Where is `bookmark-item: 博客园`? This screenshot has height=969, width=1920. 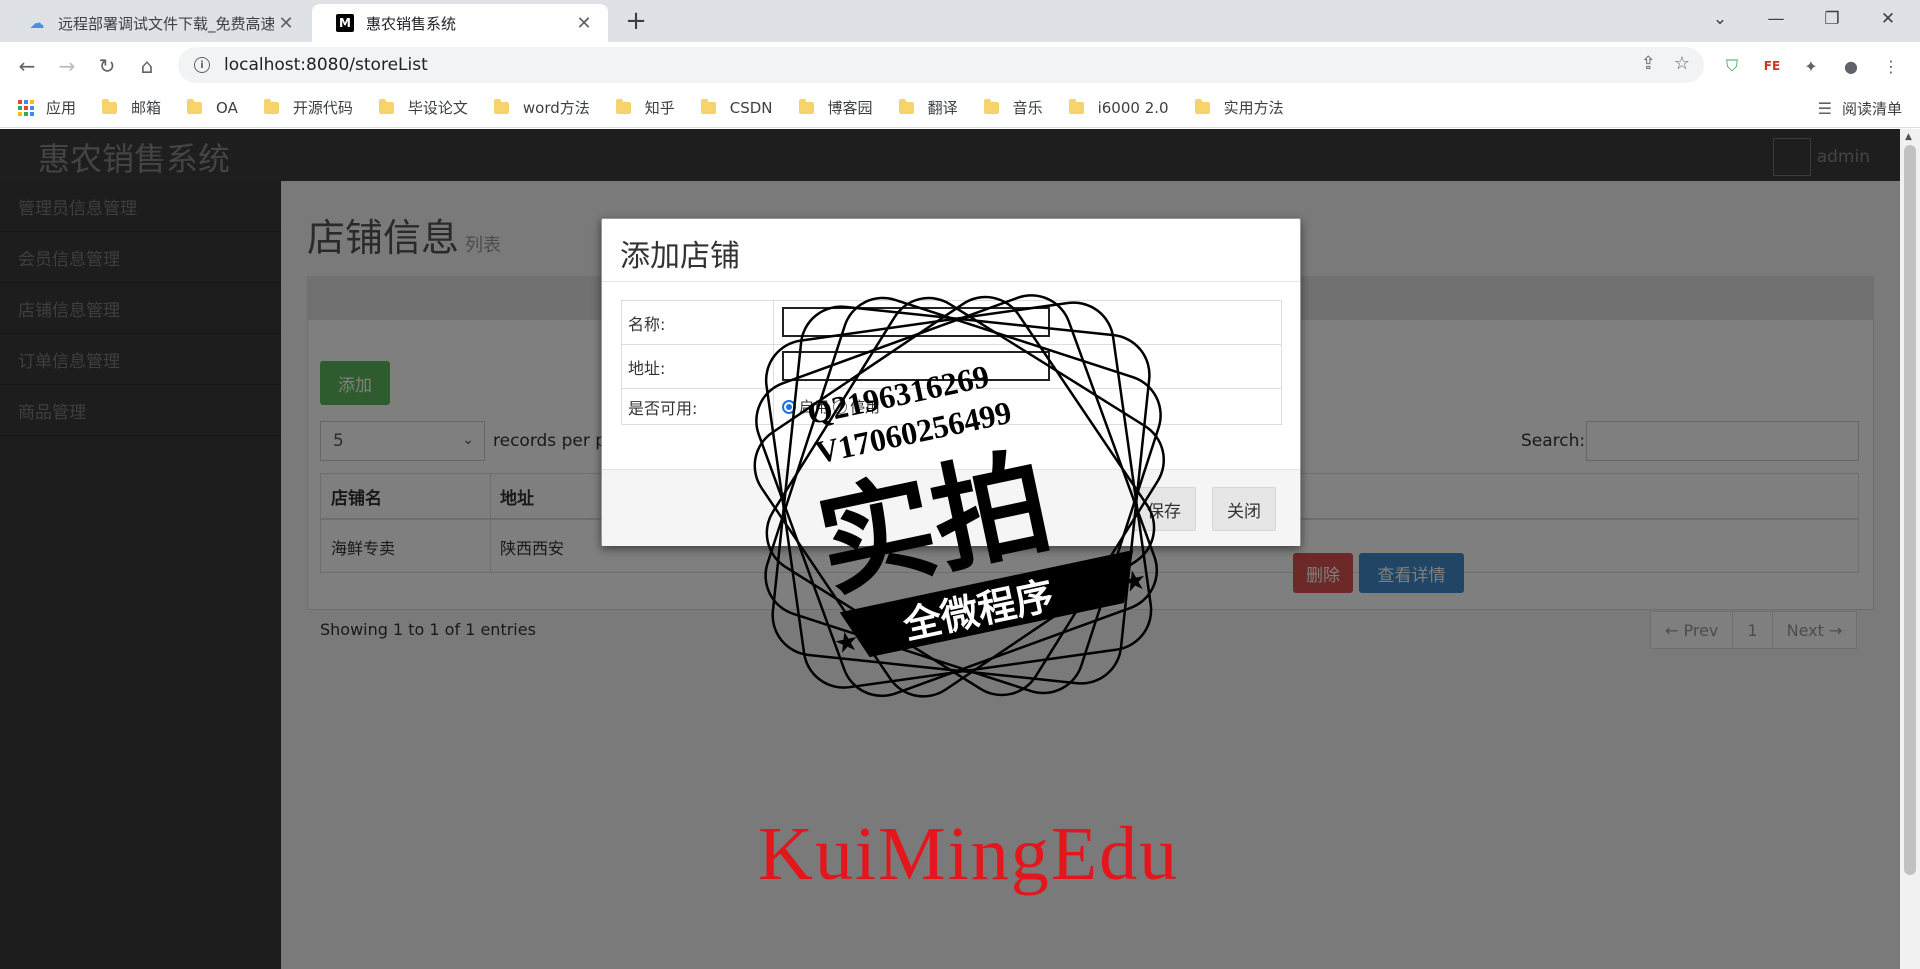
bookmark-item: 博客园 is located at coordinates (835, 107).